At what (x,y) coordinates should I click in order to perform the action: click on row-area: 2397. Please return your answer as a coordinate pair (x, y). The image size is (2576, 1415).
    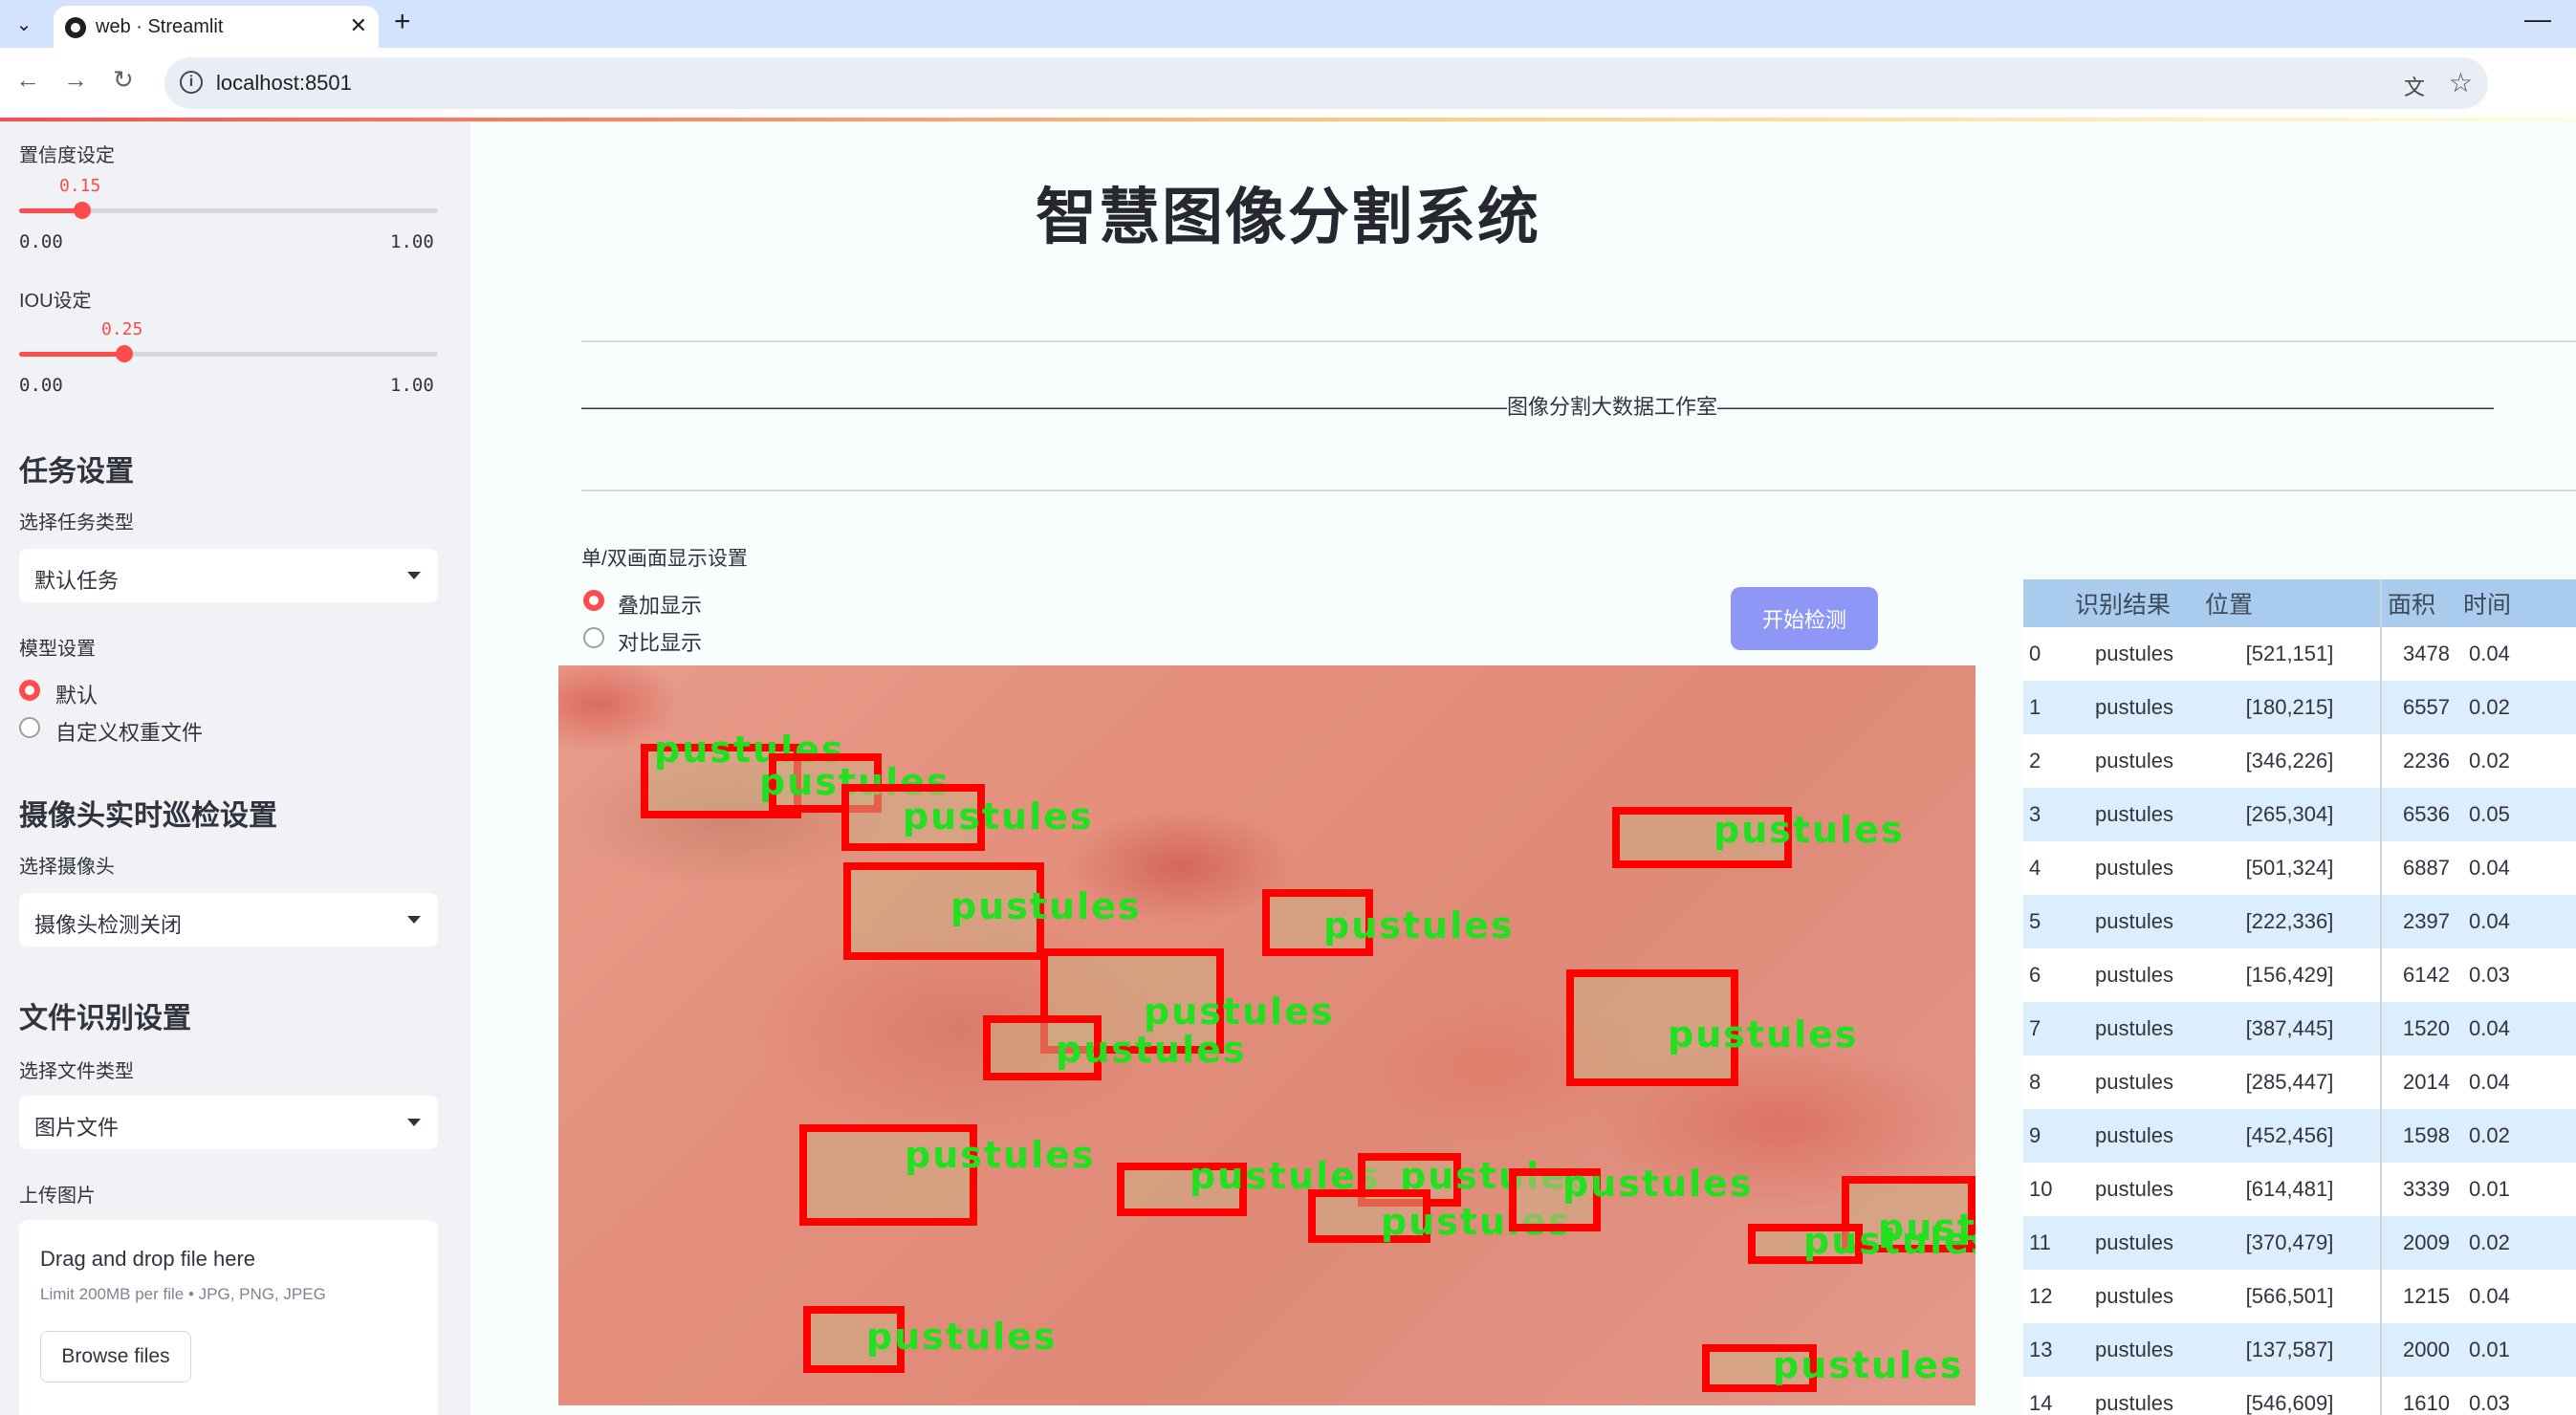
    Looking at the image, I should click on (2418, 922).